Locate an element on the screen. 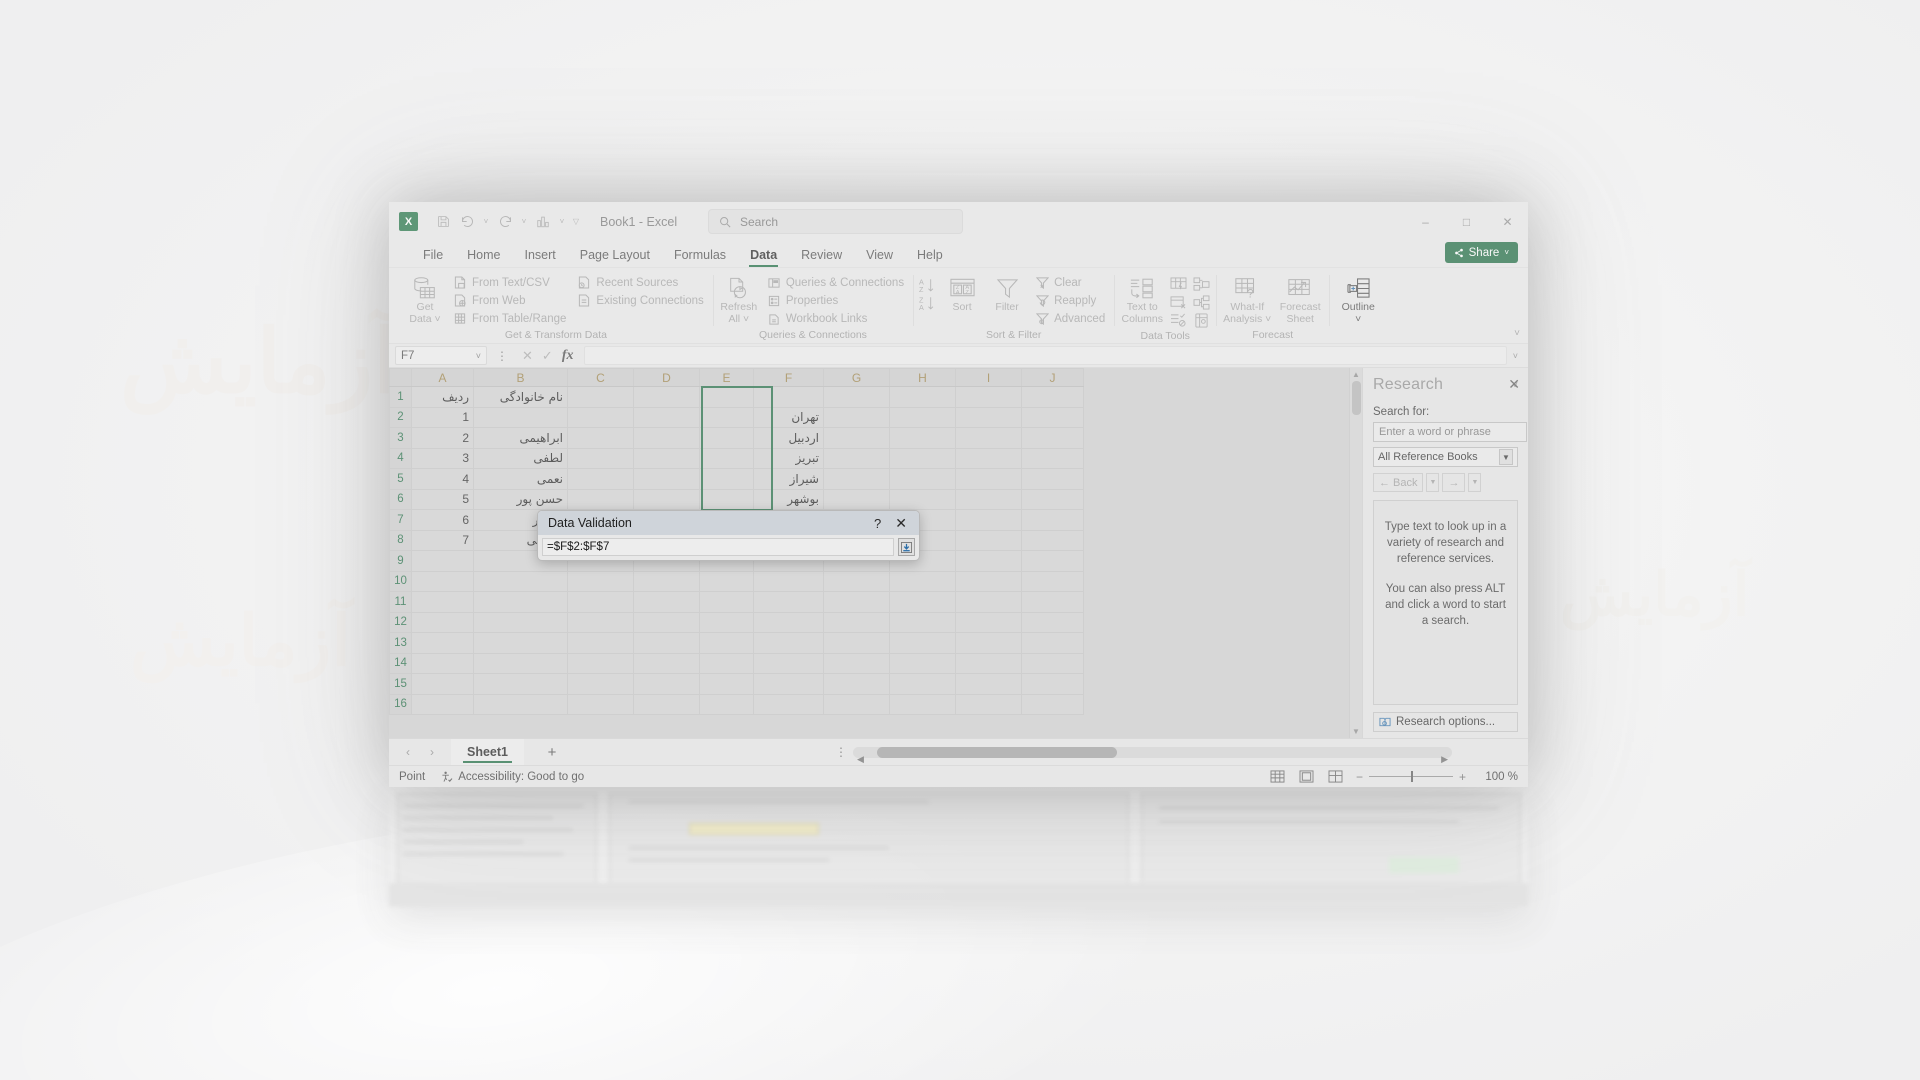  get-data-button: Get Data ˅ is located at coordinates (425, 299).